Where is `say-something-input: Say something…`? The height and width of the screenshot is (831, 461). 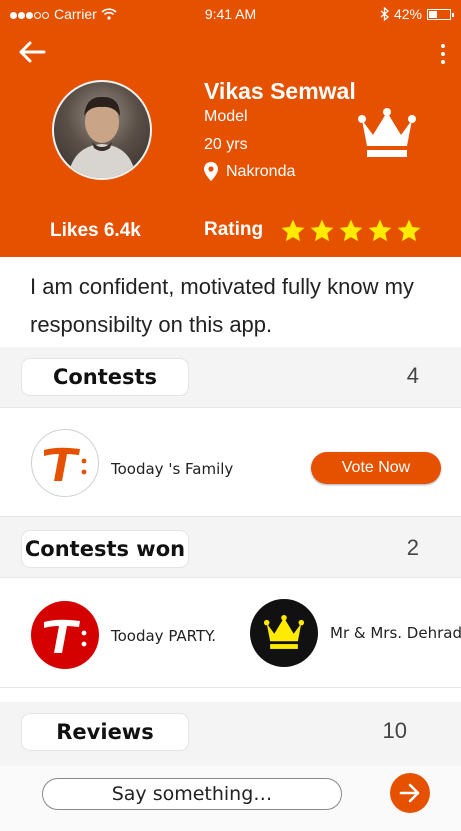 say-something-input: Say something… is located at coordinates (192, 794).